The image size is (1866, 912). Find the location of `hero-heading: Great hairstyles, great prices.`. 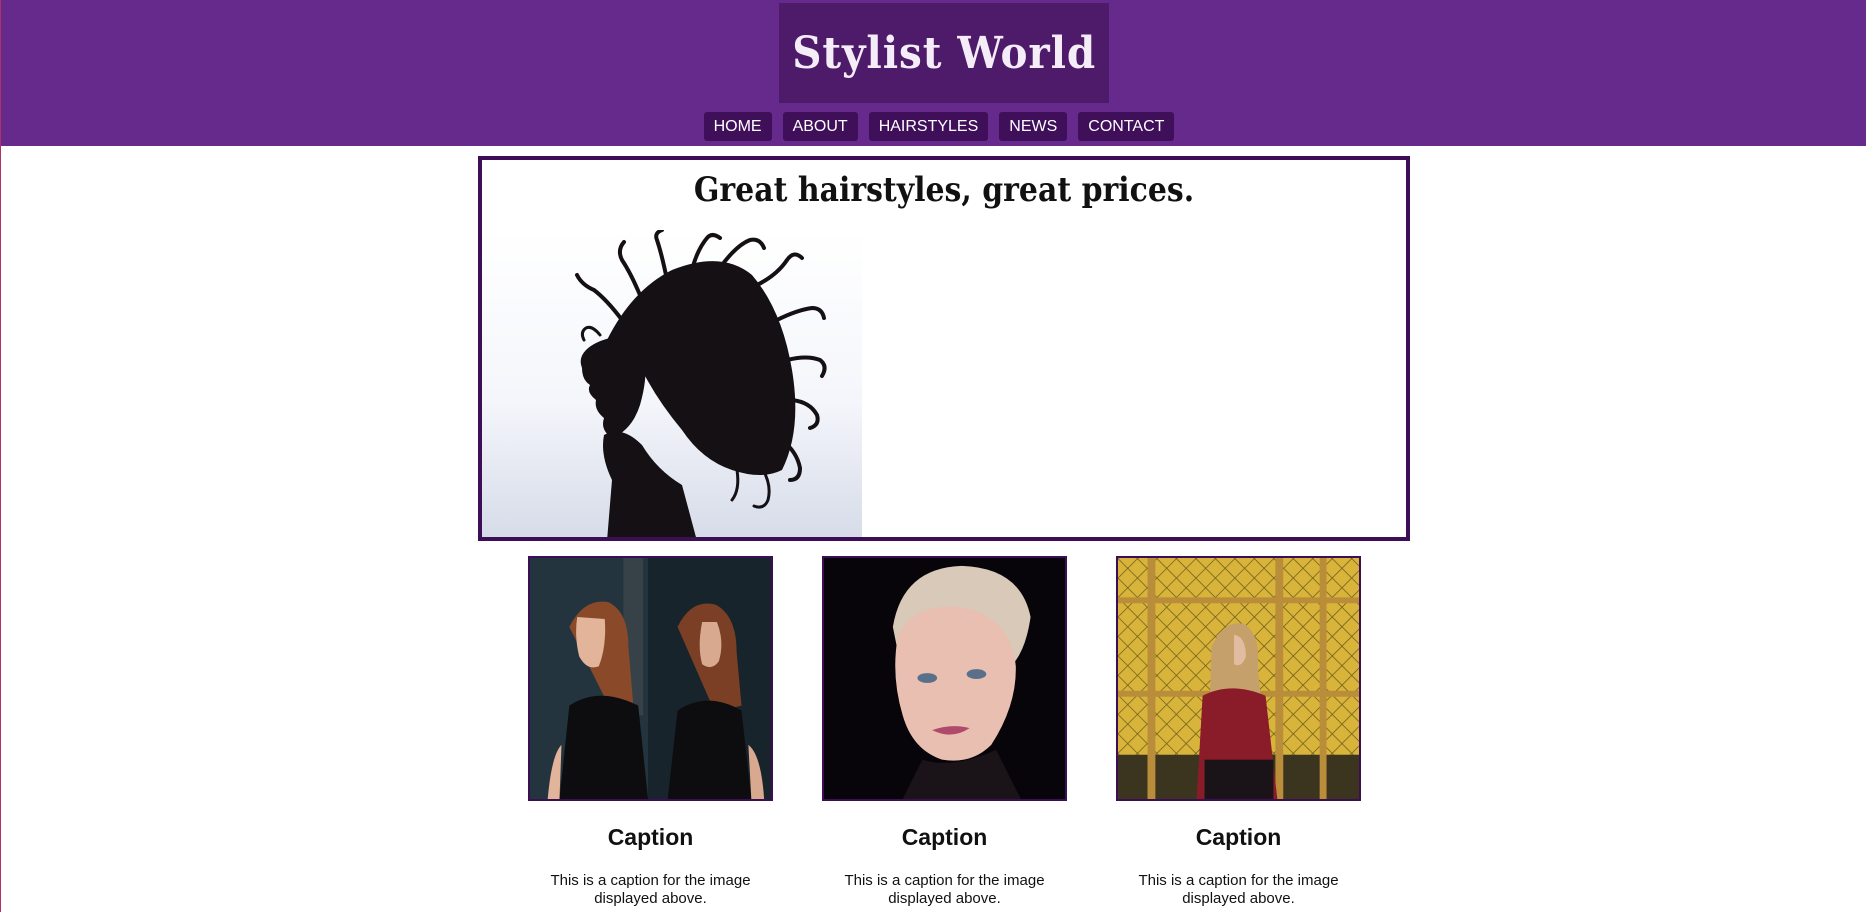

hero-heading: Great hairstyles, great prices. is located at coordinates (944, 190).